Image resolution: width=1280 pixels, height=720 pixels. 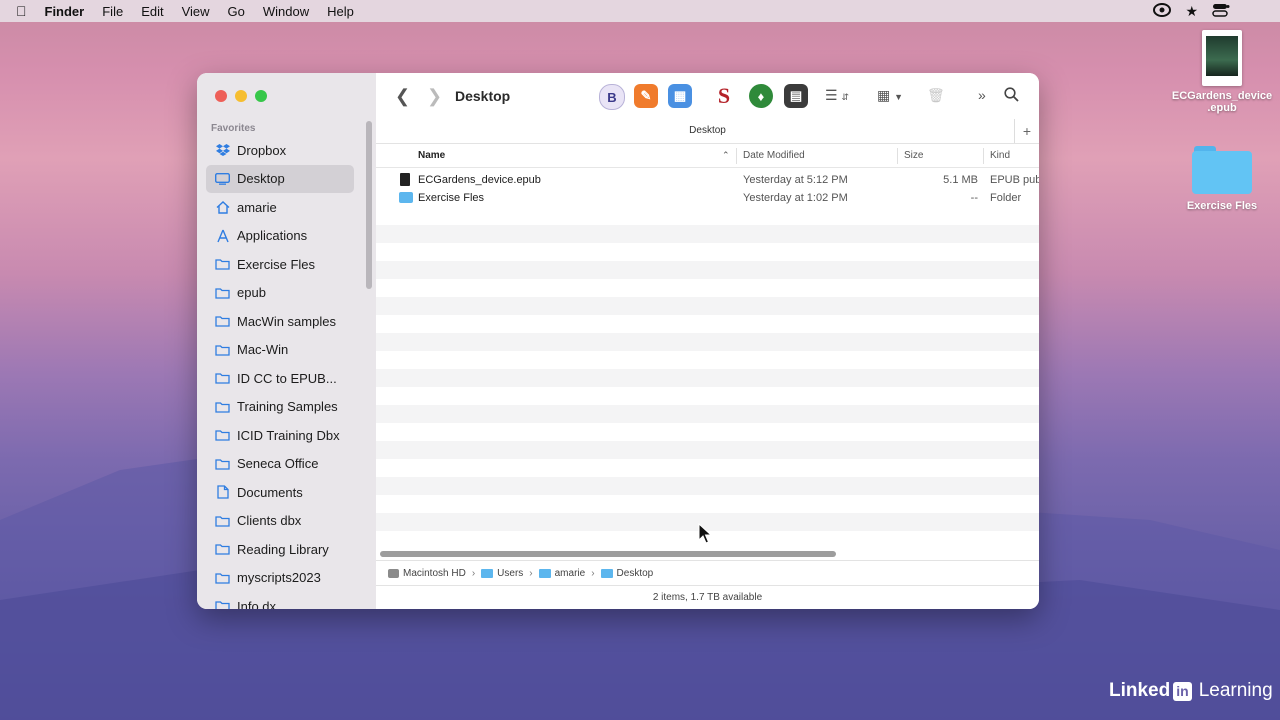 What do you see at coordinates (112, 11) in the screenshot?
I see `menu-file: File` at bounding box center [112, 11].